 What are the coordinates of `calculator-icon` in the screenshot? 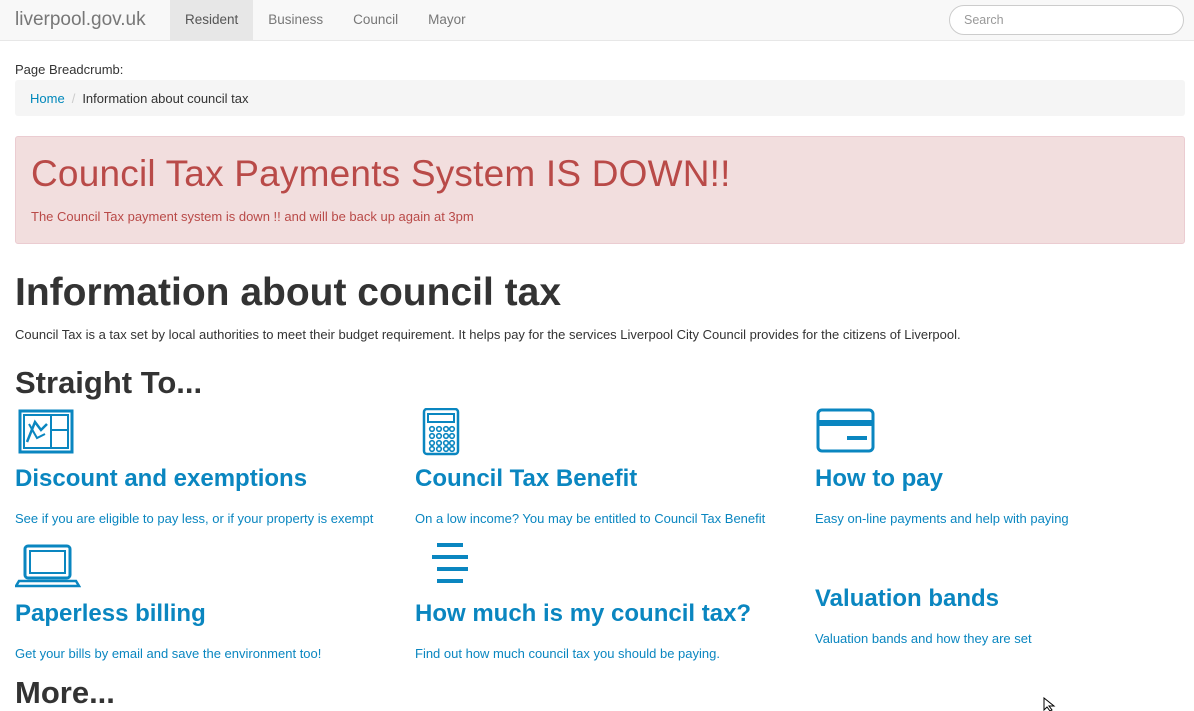 It's located at (447, 433).